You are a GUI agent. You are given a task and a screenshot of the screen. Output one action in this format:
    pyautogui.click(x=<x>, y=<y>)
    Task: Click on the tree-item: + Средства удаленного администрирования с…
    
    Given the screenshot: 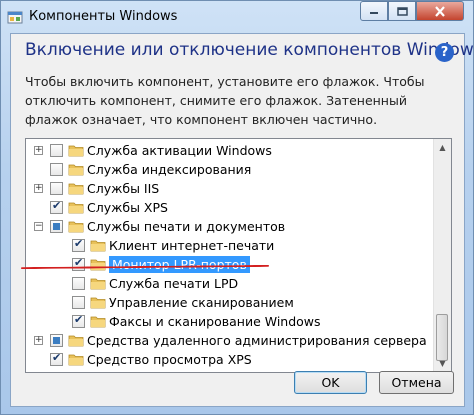 What is the action you would take?
    pyautogui.click(x=231, y=341)
    